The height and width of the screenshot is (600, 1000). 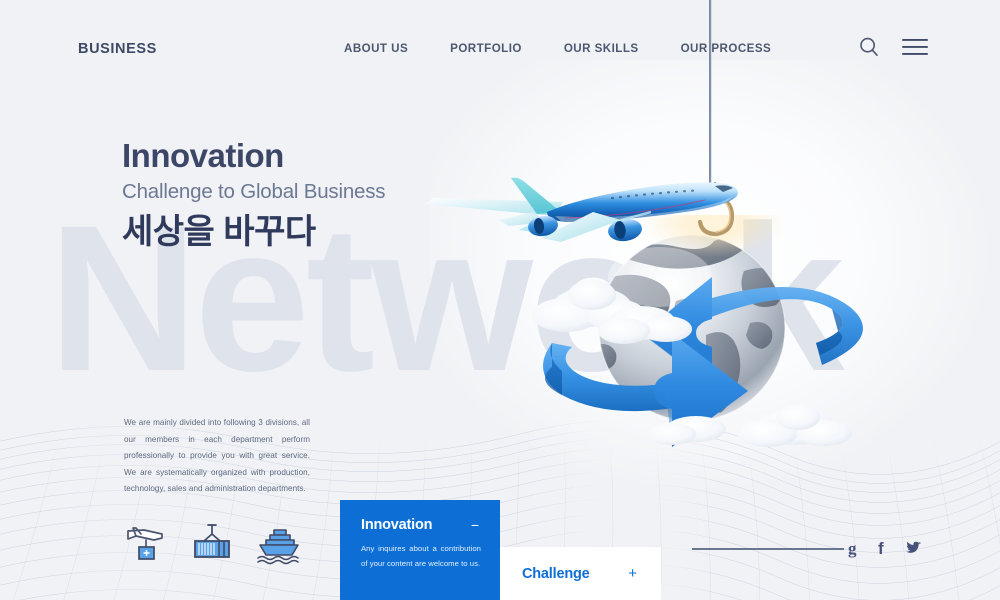 I want to click on nav-item-about-us: ABOUT US, so click(x=376, y=48).